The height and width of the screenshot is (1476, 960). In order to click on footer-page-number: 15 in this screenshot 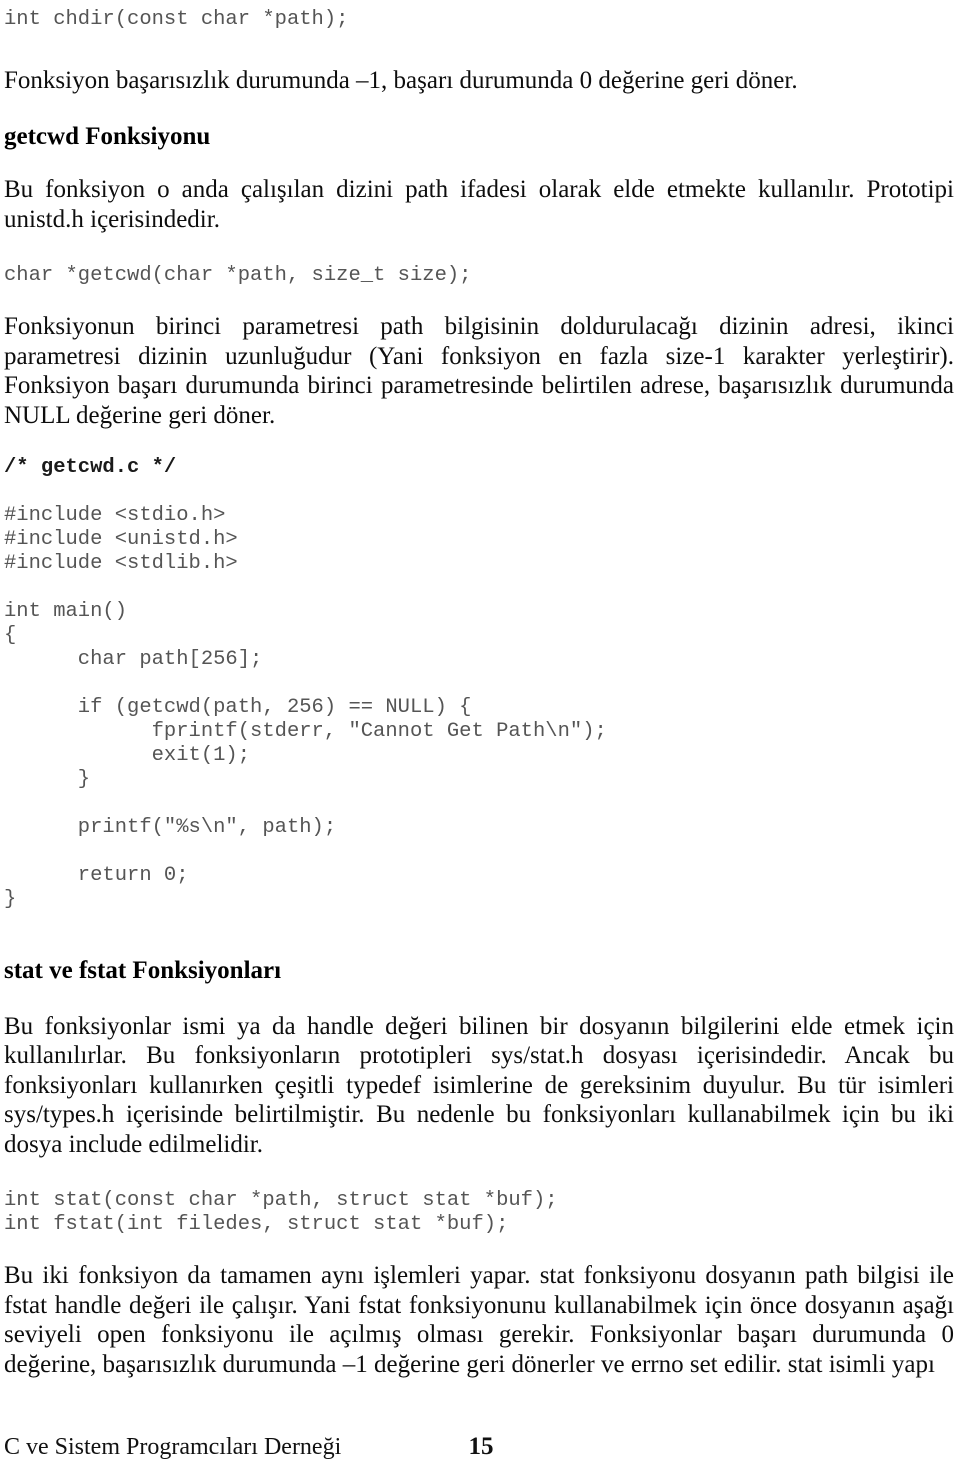, I will do `click(481, 1446)`.